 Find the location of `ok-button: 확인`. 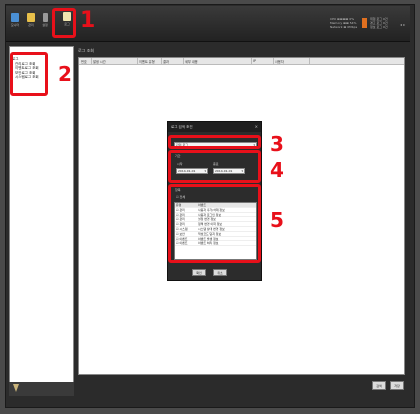

ok-button: 확인 is located at coordinates (199, 272).